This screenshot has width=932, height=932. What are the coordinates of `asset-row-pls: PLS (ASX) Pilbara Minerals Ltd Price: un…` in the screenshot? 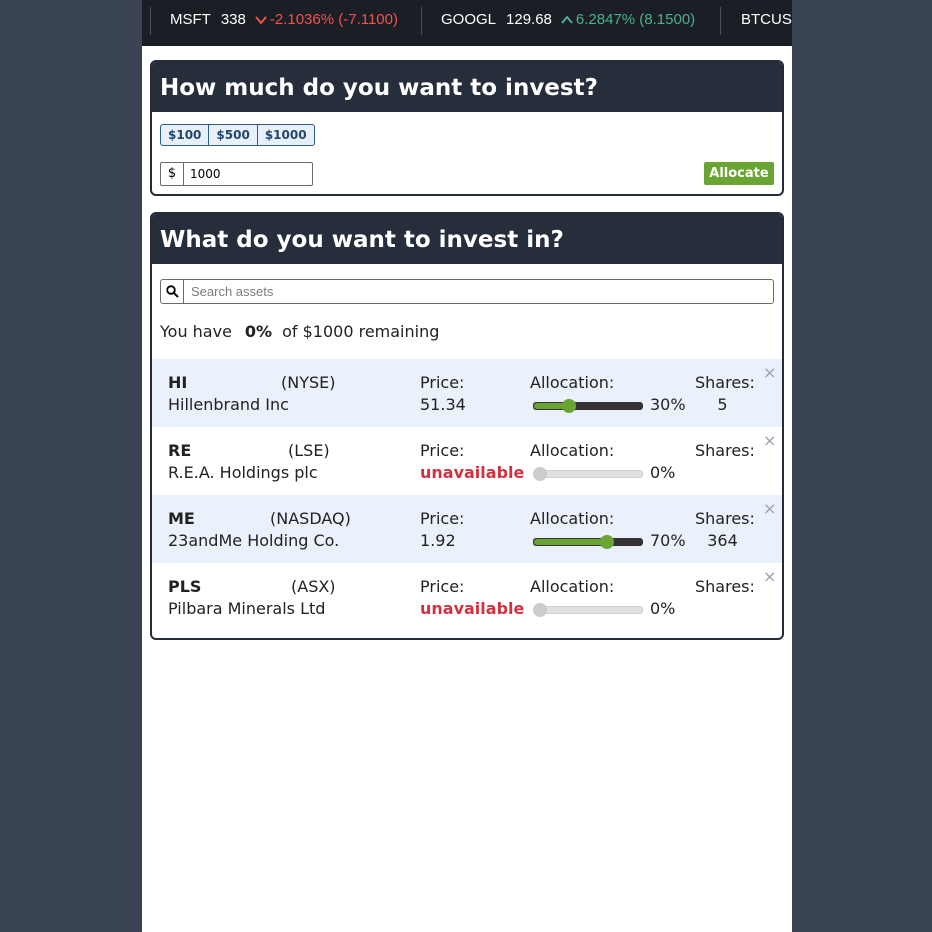 It's located at (467, 597).